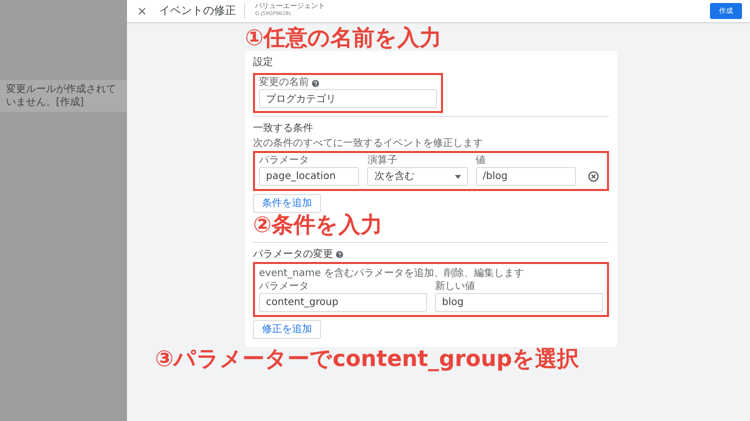 The image size is (750, 421). Describe the element at coordinates (283, 129) in the screenshot. I see `section-title: 一致する条件` at that location.